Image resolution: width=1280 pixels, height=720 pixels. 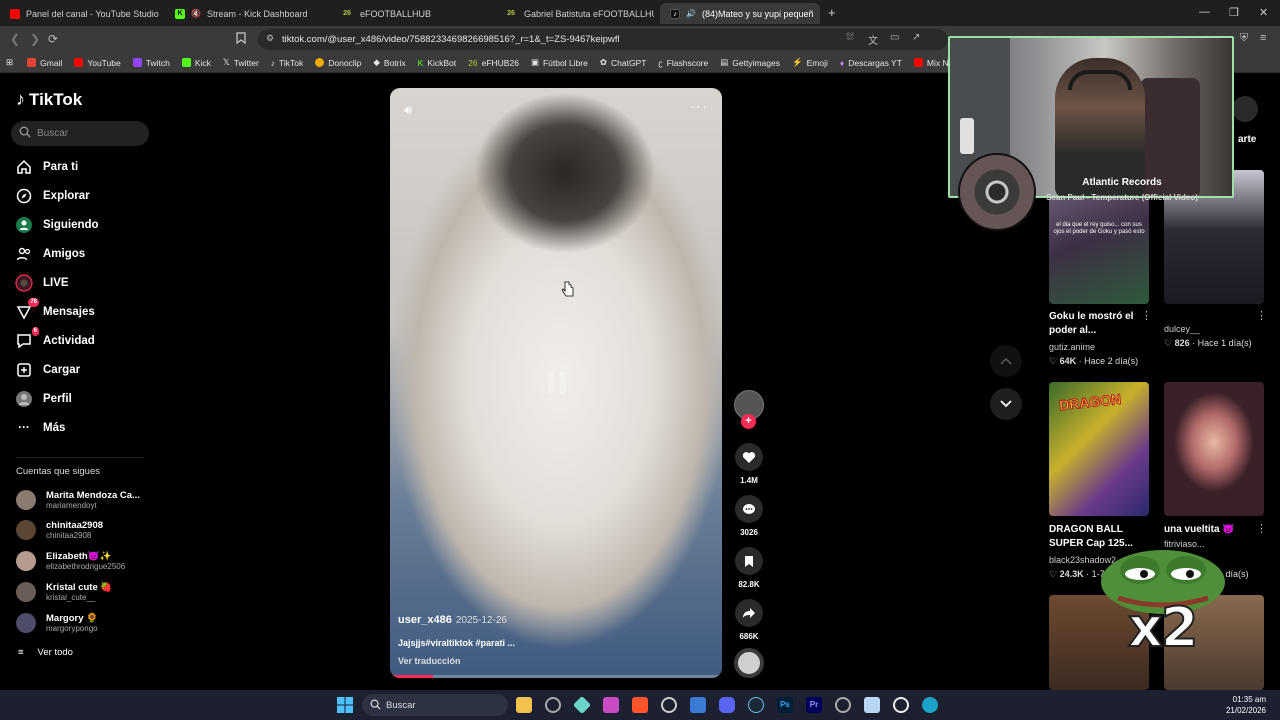 What do you see at coordinates (47, 370) in the screenshot?
I see `nav-cargar: Cargar` at bounding box center [47, 370].